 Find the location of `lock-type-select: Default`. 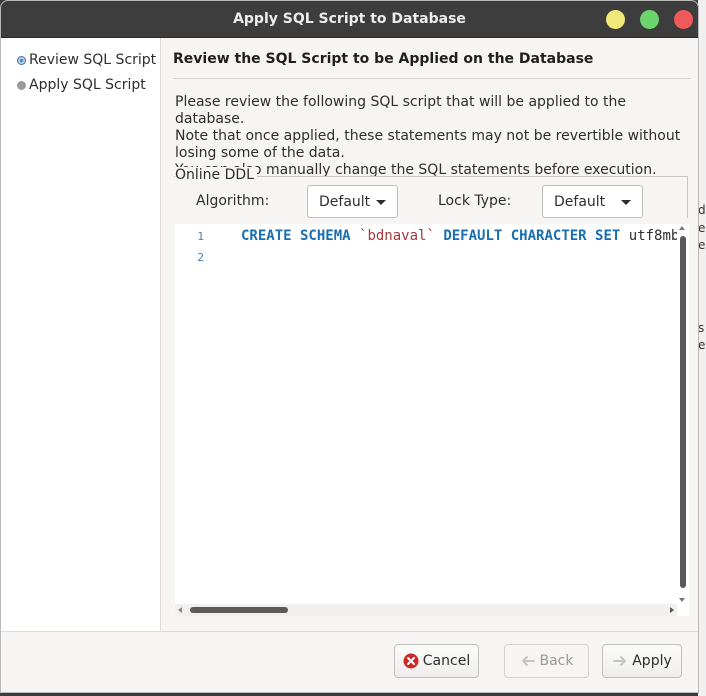

lock-type-select: Default is located at coordinates (592, 201).